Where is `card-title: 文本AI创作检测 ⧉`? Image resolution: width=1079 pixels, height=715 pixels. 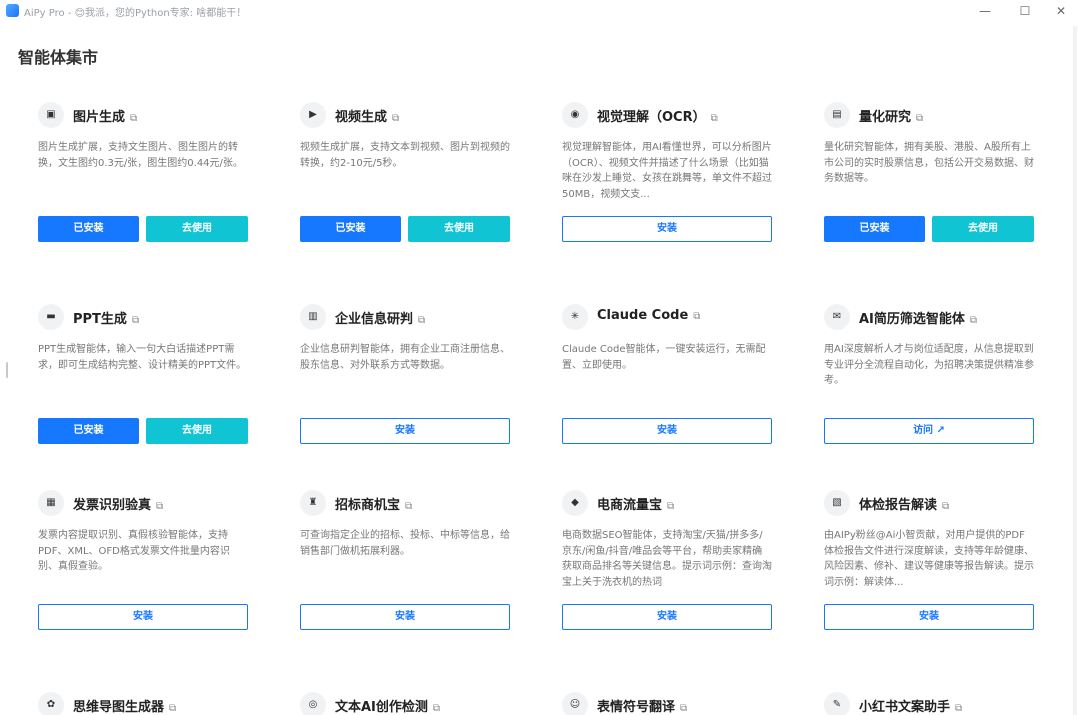 card-title: 文本AI创作检测 ⧉ is located at coordinates (387, 705).